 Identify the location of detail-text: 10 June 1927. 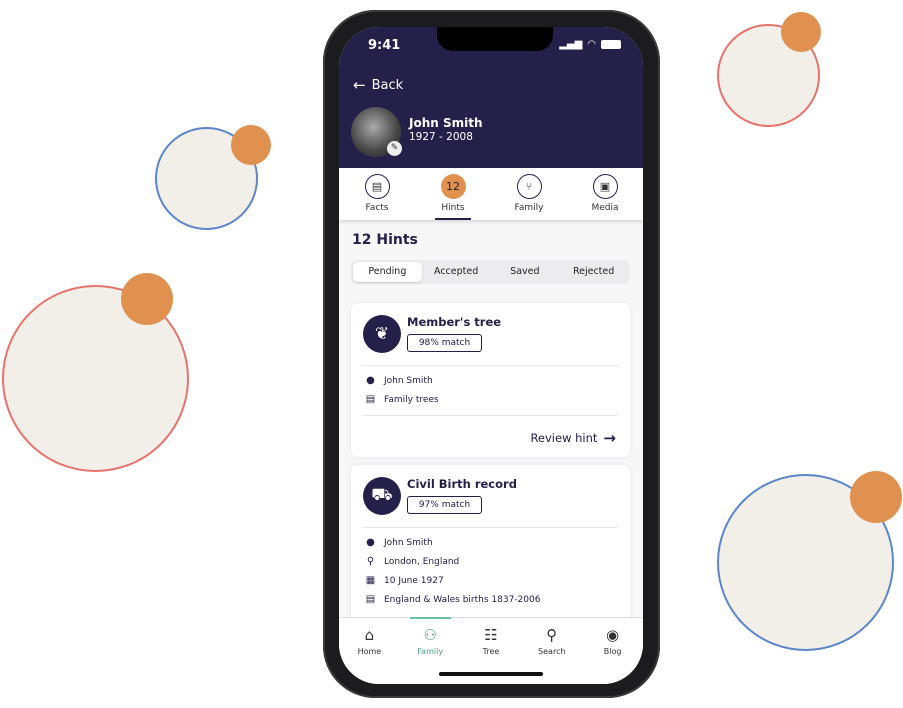
(414, 580).